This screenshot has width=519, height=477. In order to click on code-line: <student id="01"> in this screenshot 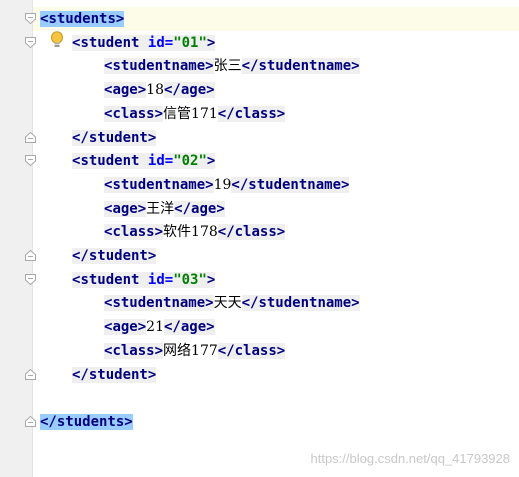, I will do `click(144, 43)`.